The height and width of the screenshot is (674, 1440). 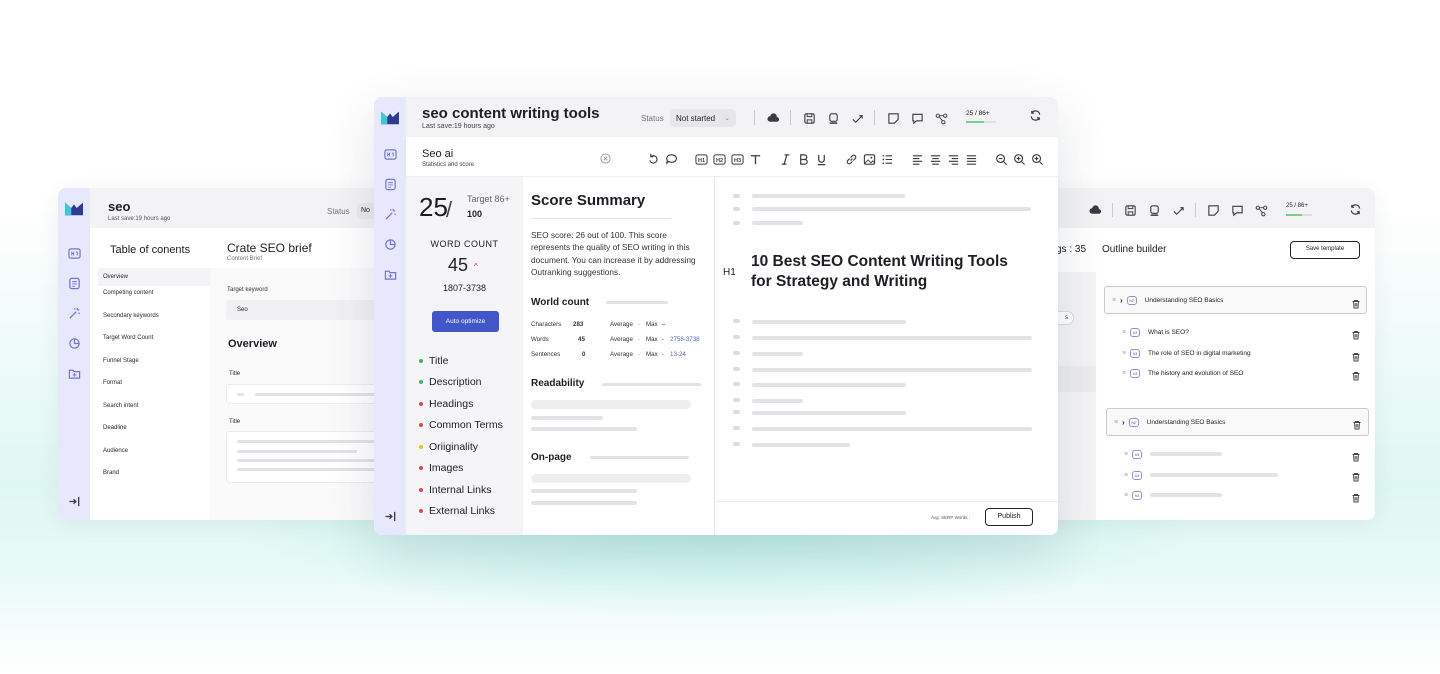 I want to click on checklist-item: Oriiginality, so click(x=461, y=447).